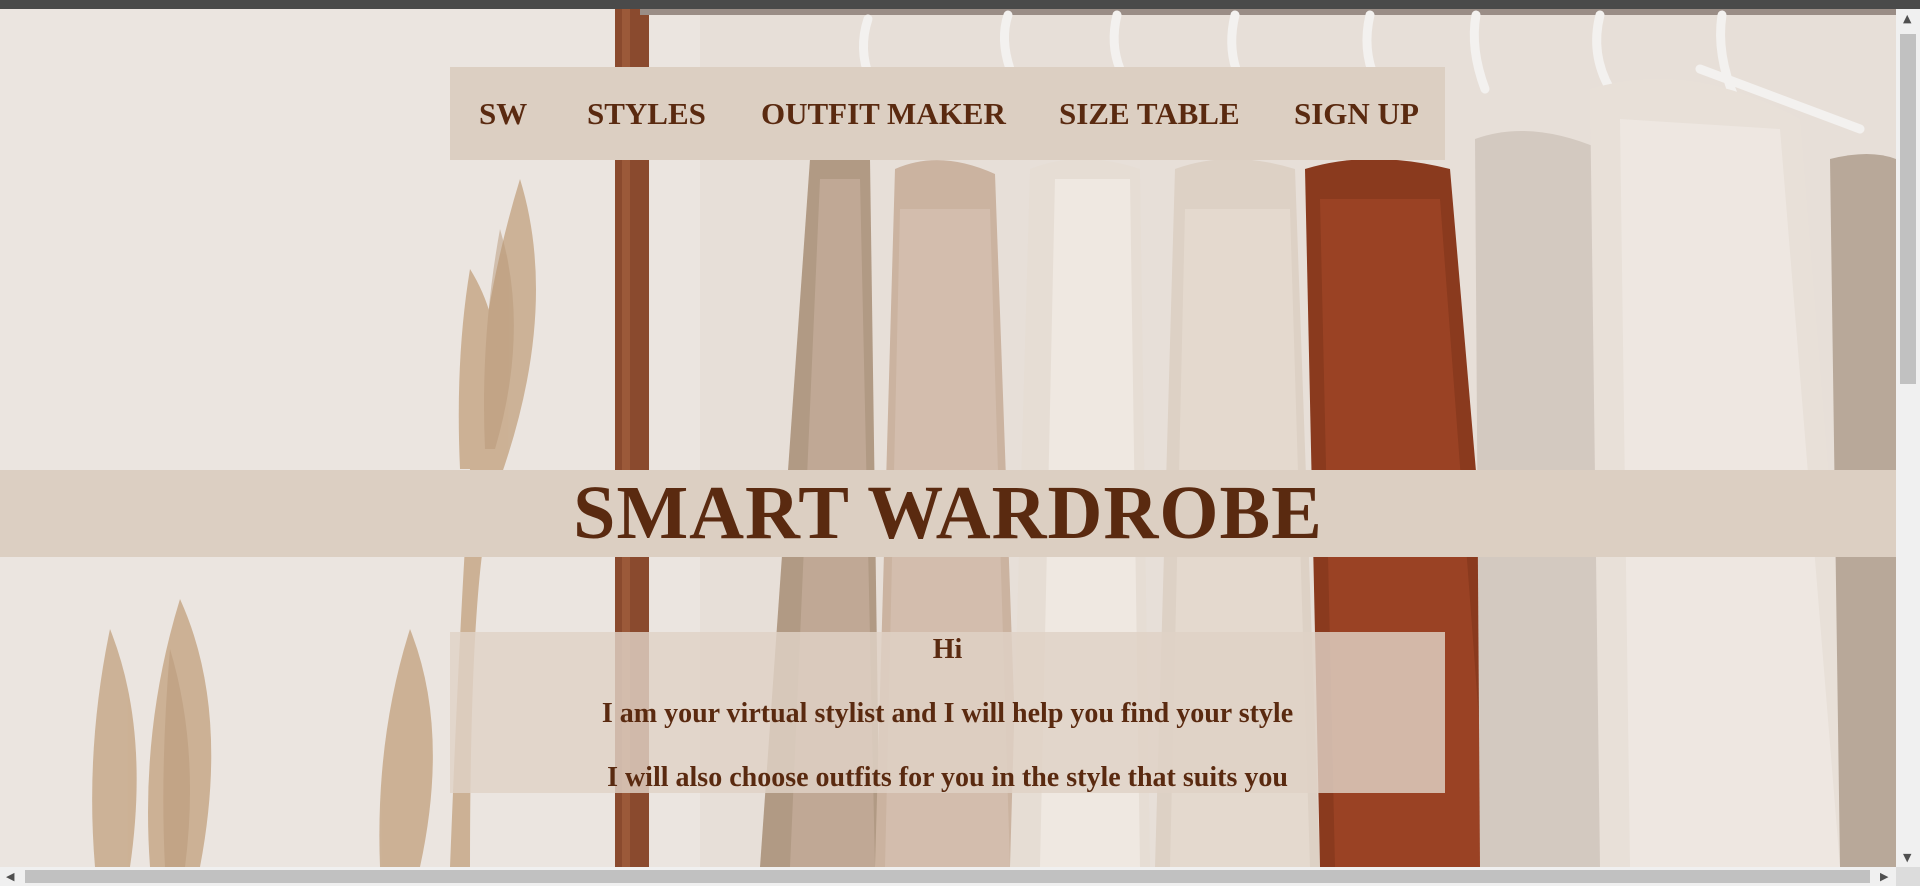  I want to click on nav-item-sw: SW, so click(503, 113).